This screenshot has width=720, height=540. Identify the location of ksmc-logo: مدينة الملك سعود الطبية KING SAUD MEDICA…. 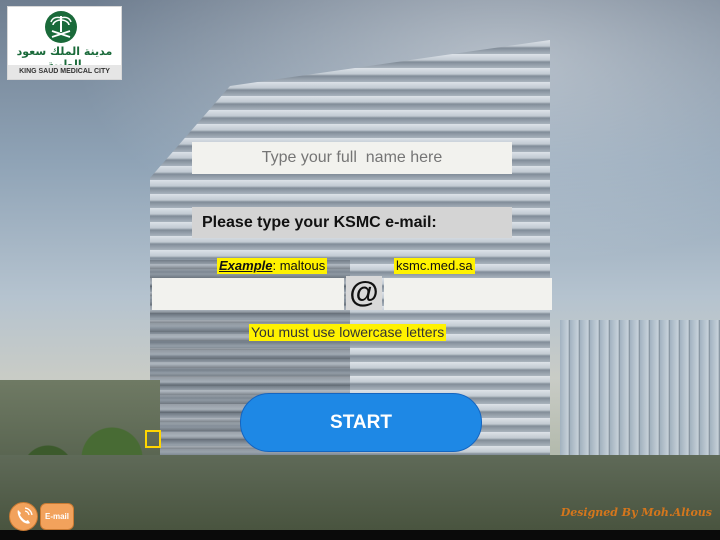
(64, 43).